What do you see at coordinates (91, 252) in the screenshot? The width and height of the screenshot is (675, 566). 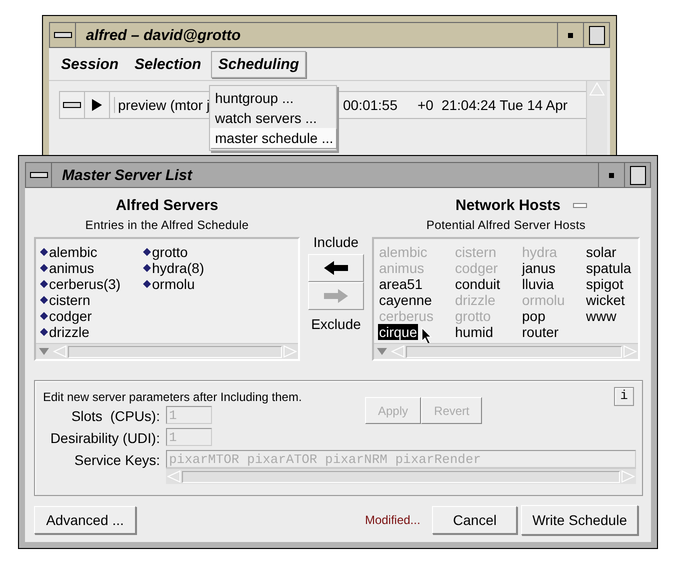 I see `server-item: alembic` at bounding box center [91, 252].